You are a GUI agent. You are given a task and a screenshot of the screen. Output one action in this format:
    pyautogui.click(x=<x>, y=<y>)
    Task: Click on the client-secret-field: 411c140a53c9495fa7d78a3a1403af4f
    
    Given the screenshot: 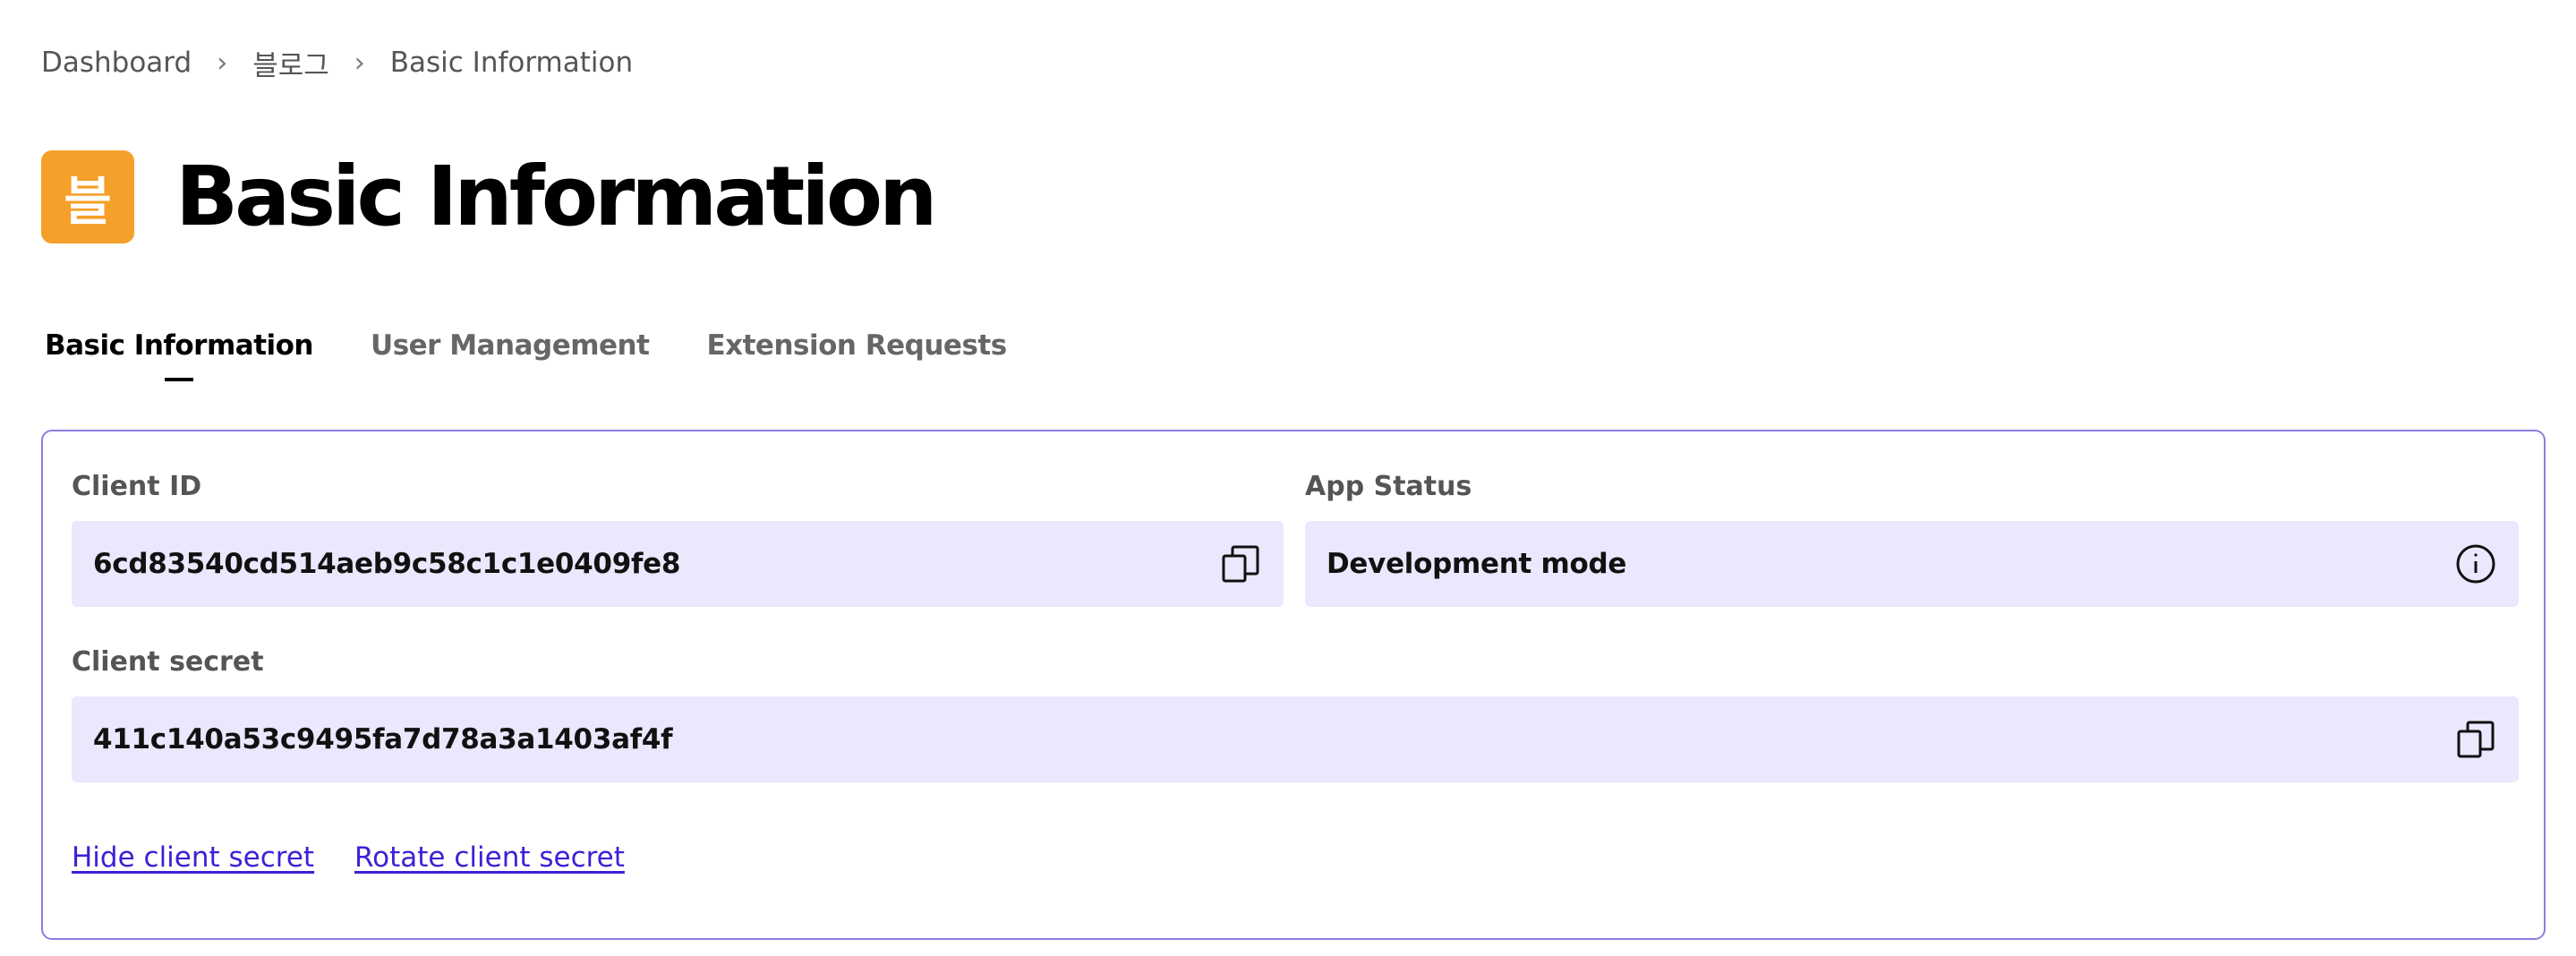 What is the action you would take?
    pyautogui.click(x=1295, y=739)
    